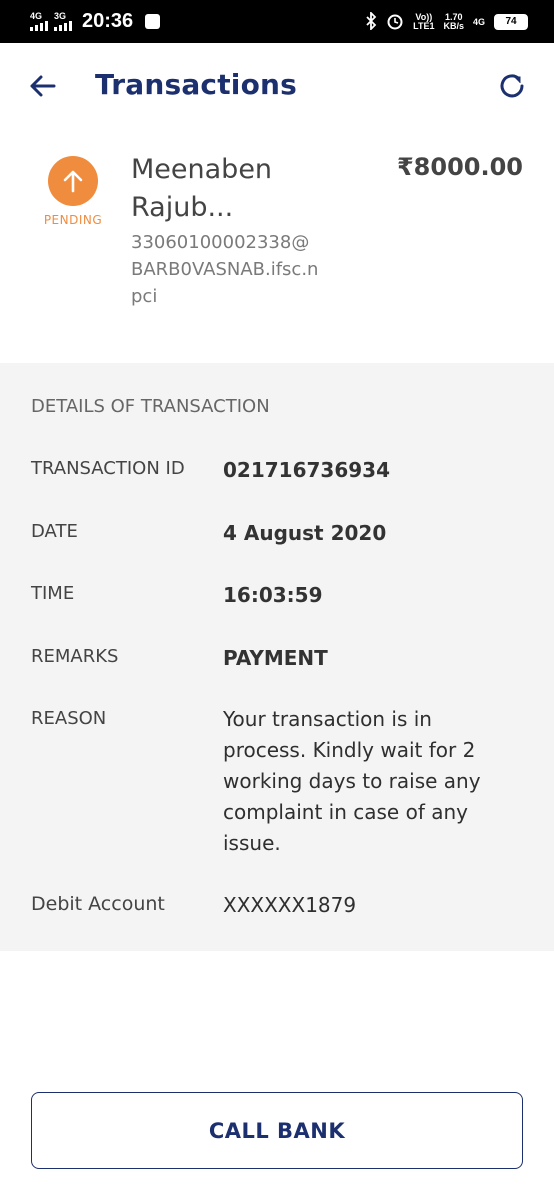 This screenshot has width=554, height=1200. What do you see at coordinates (306, 470) in the screenshot?
I see `detail-value: 021716736934` at bounding box center [306, 470].